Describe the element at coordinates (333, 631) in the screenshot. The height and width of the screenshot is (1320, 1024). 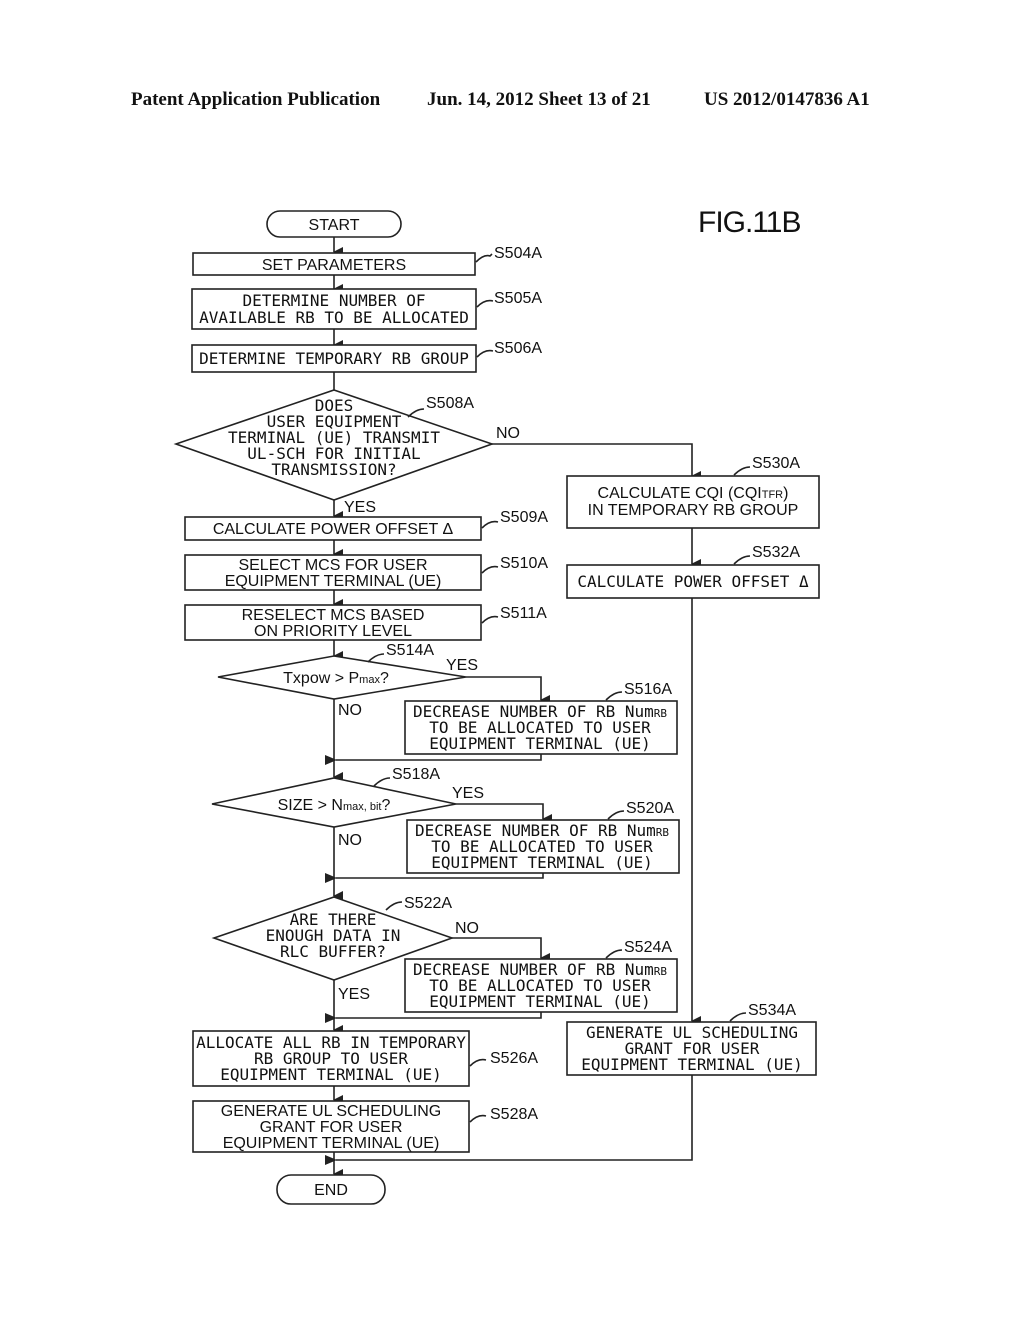
I see `step-s511a-line2: ON PRIORITY LEVEL` at that location.